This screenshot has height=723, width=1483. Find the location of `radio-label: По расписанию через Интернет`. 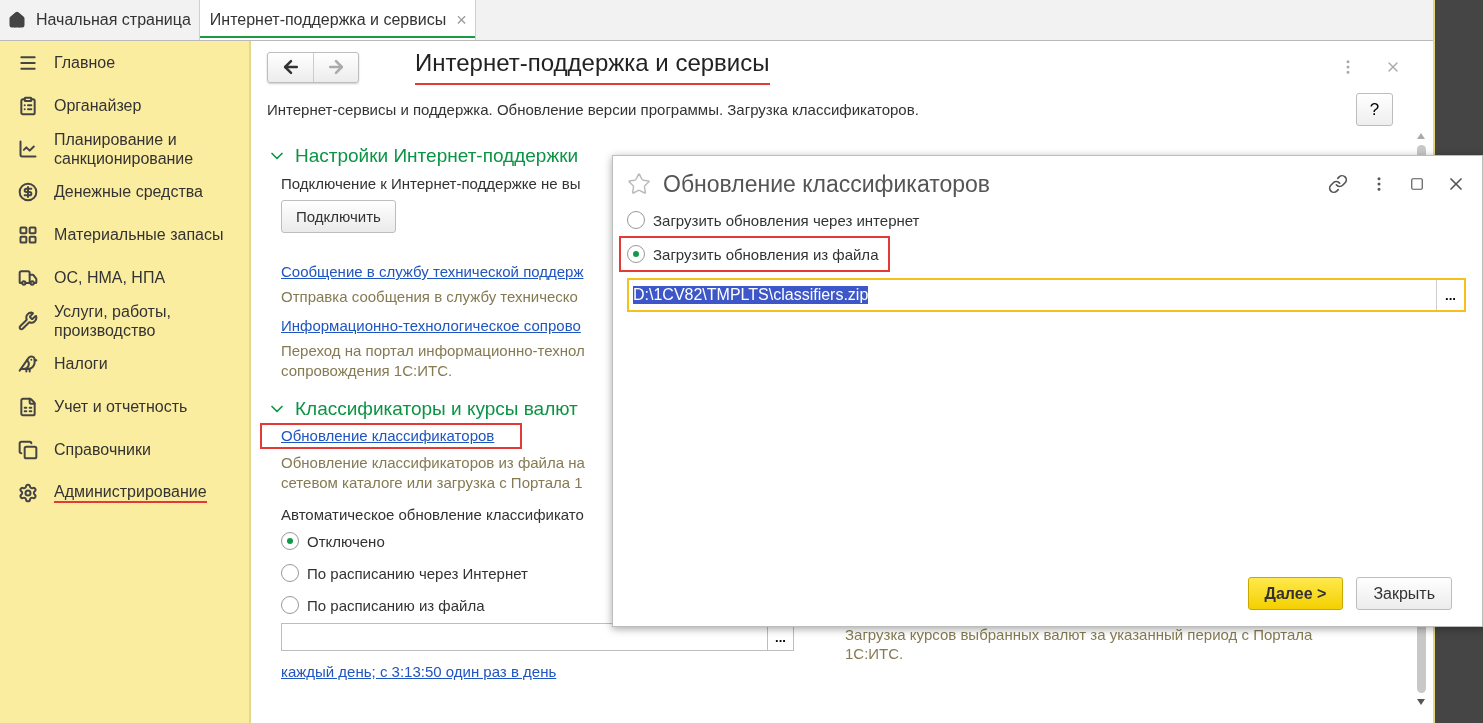

radio-label: По расписанию через Интернет is located at coordinates (417, 573).